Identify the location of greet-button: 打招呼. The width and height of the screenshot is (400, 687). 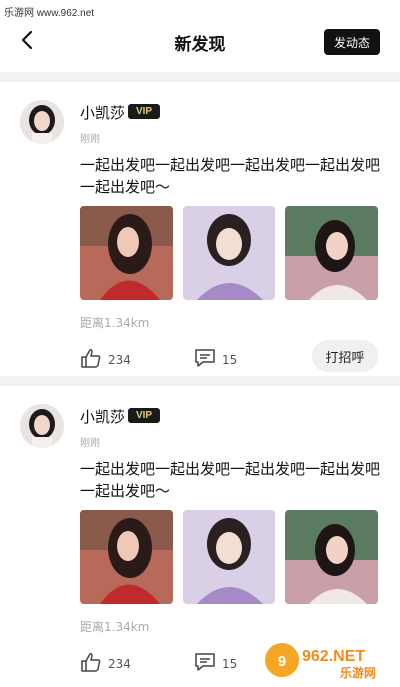
(345, 356).